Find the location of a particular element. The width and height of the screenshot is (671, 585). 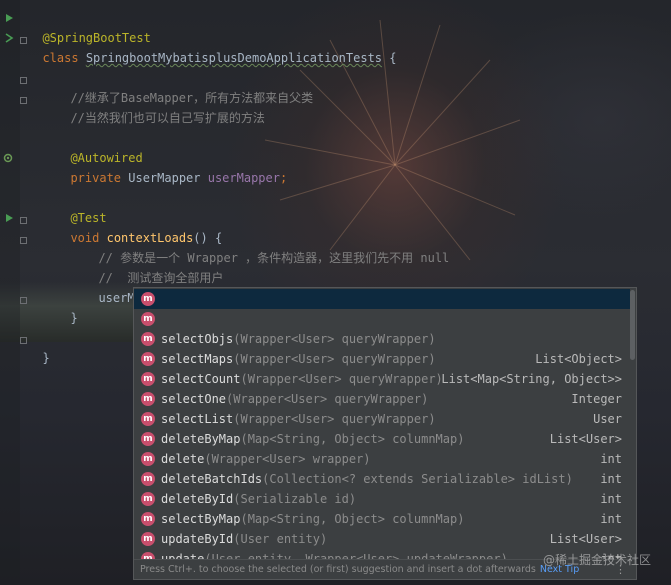

semicolon: ; is located at coordinates (283, 178).